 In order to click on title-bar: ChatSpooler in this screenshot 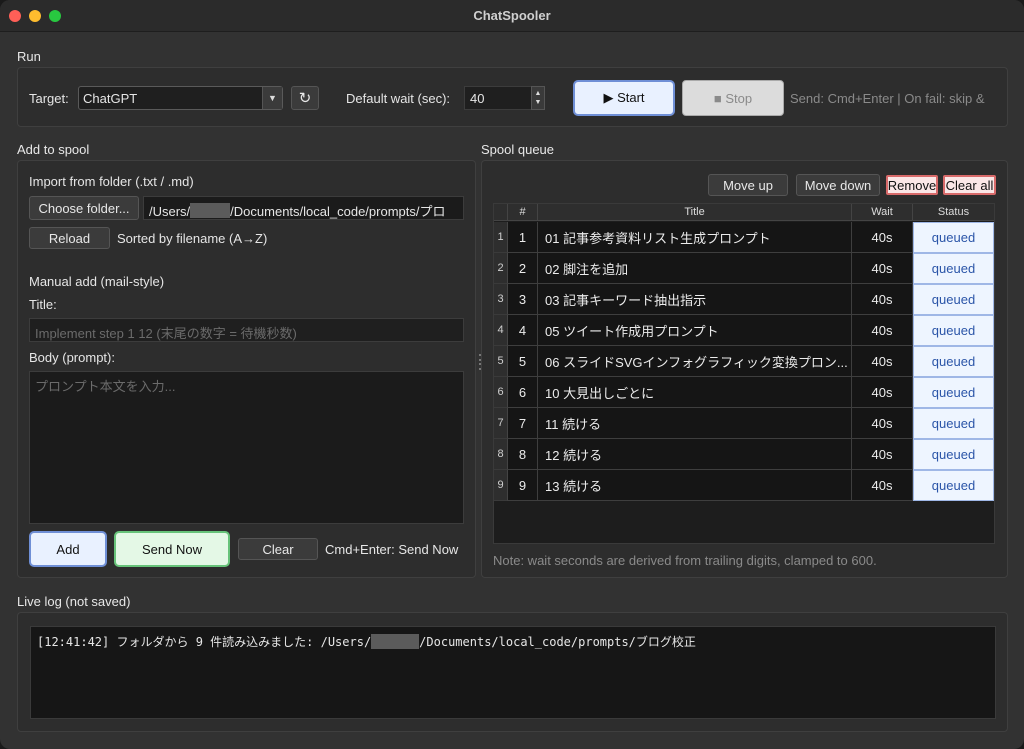, I will do `click(512, 16)`.